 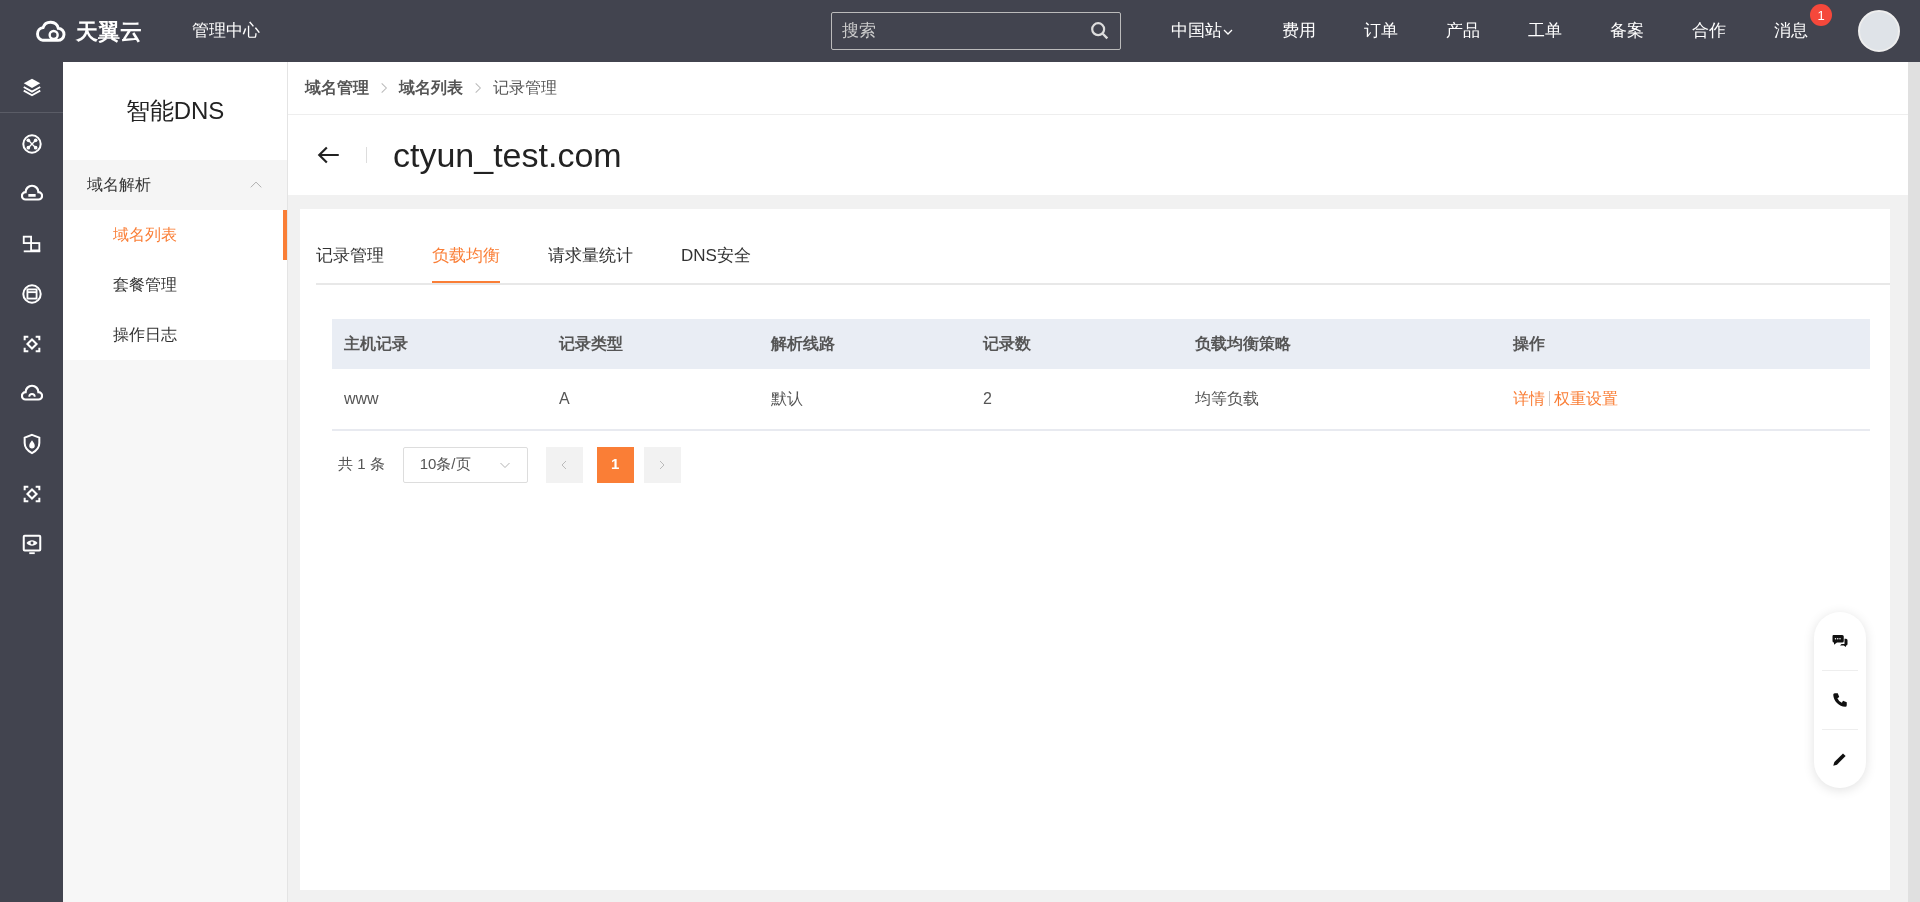 What do you see at coordinates (175, 111) in the screenshot?
I see `product-title: 智能DNS` at bounding box center [175, 111].